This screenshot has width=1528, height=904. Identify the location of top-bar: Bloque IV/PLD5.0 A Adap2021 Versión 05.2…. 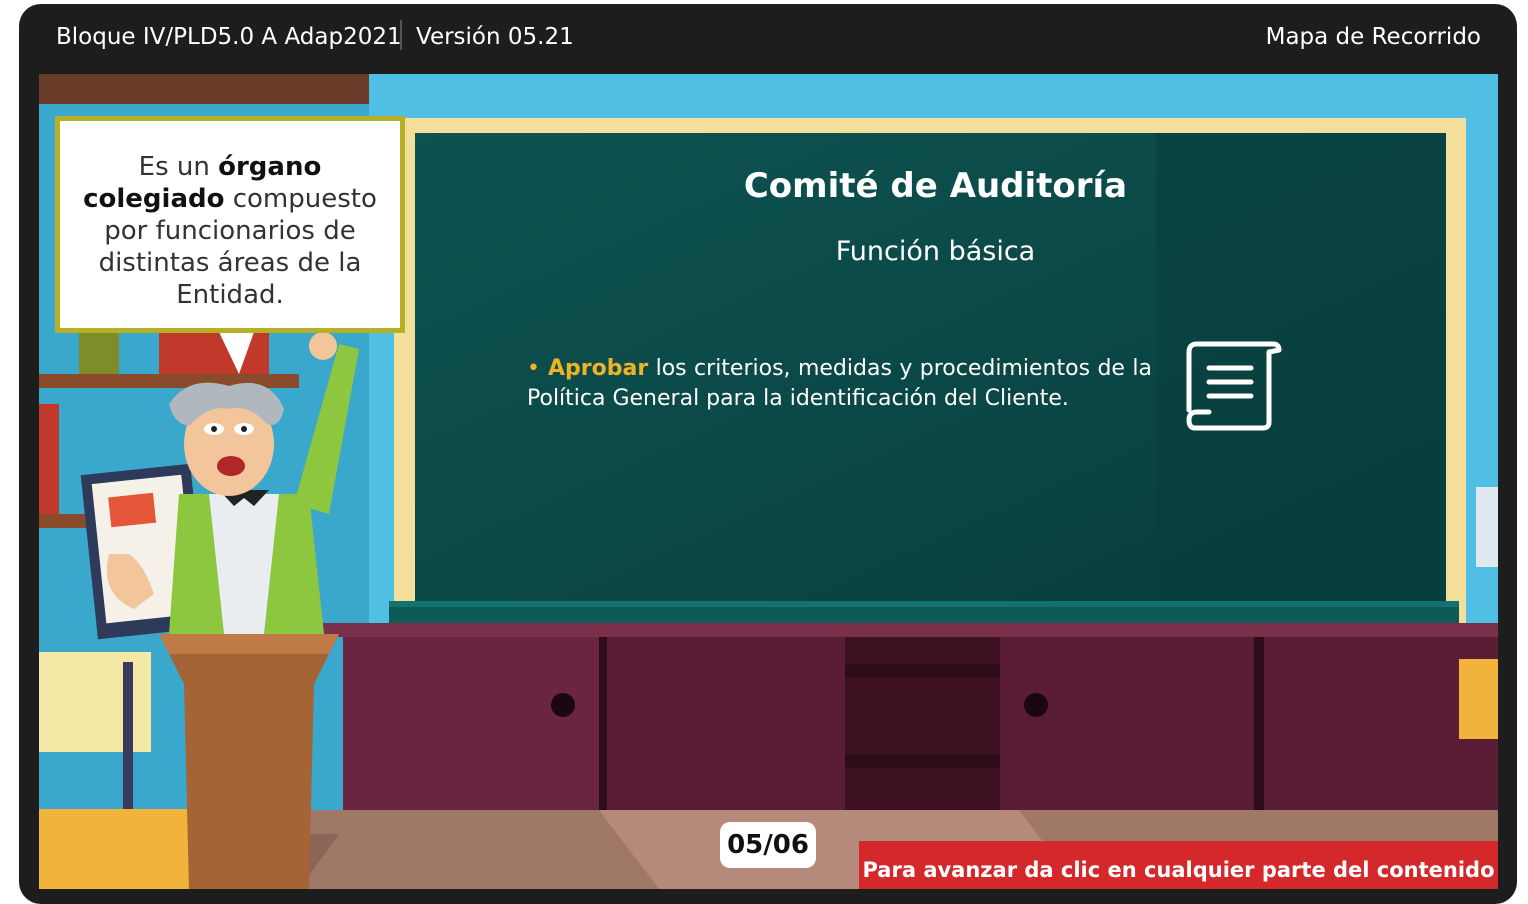
(768, 39).